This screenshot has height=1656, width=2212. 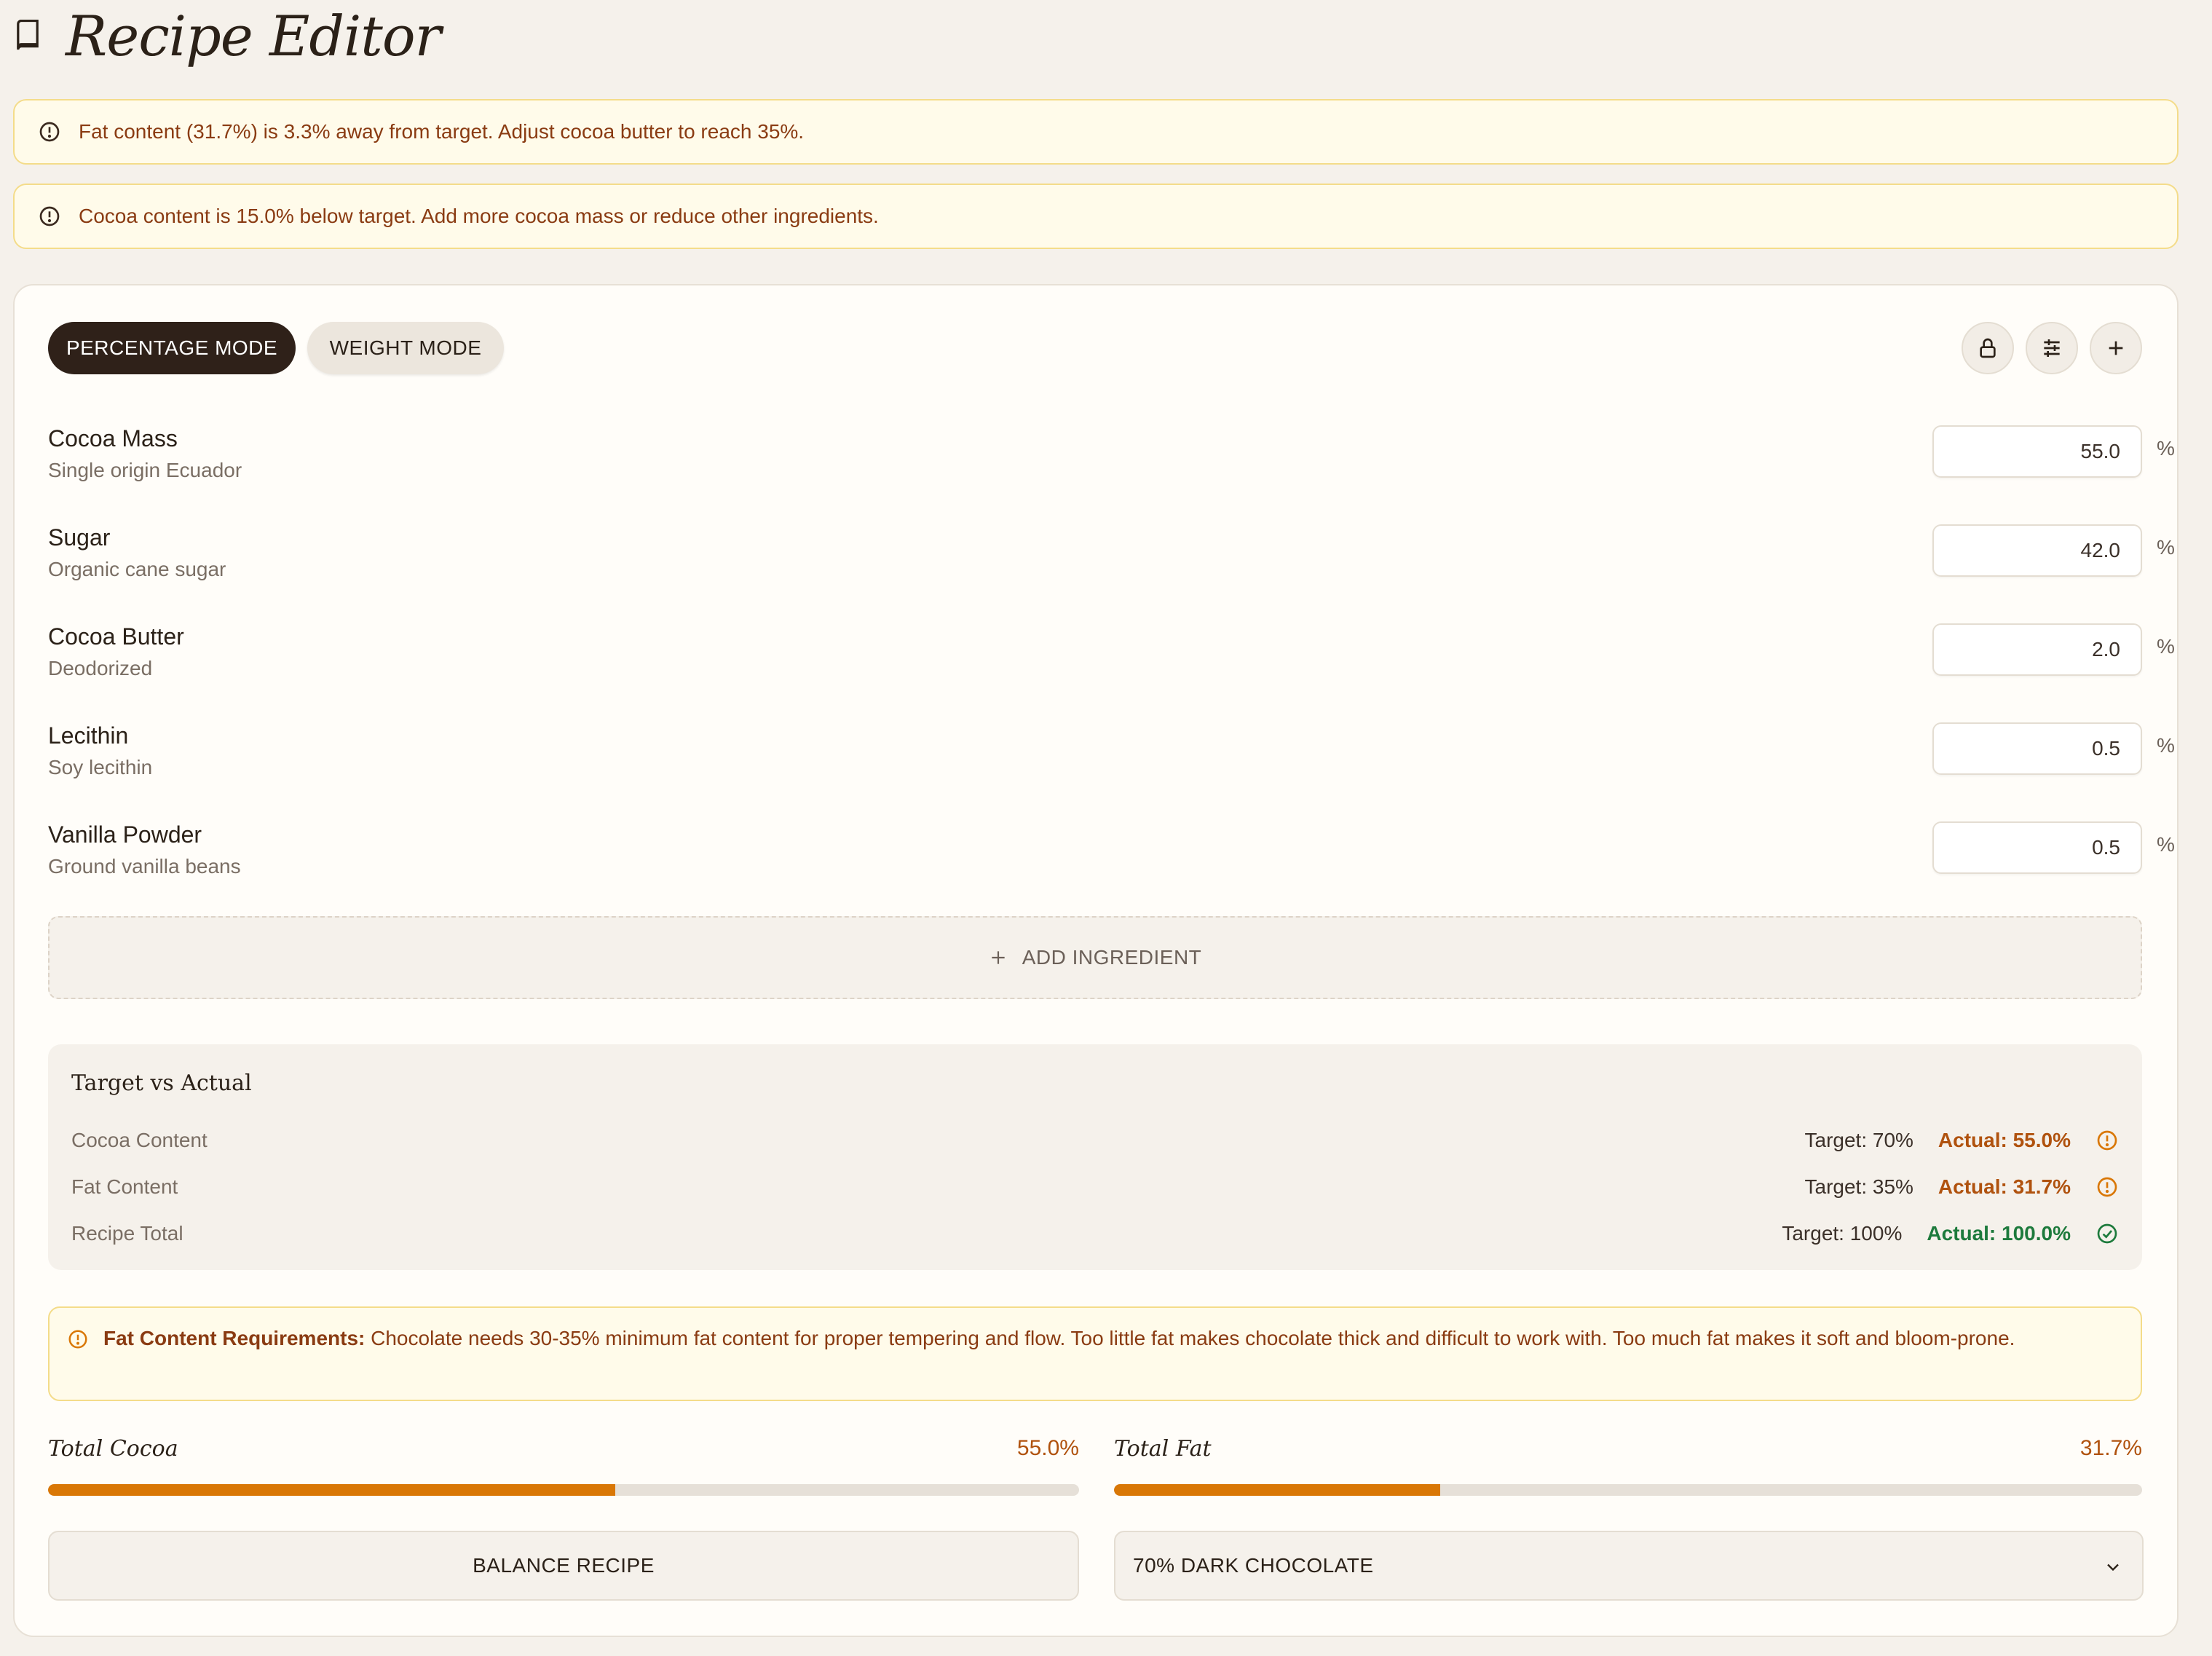 I want to click on add-ingredient-label: ADD INGREDIENT, so click(x=1112, y=958).